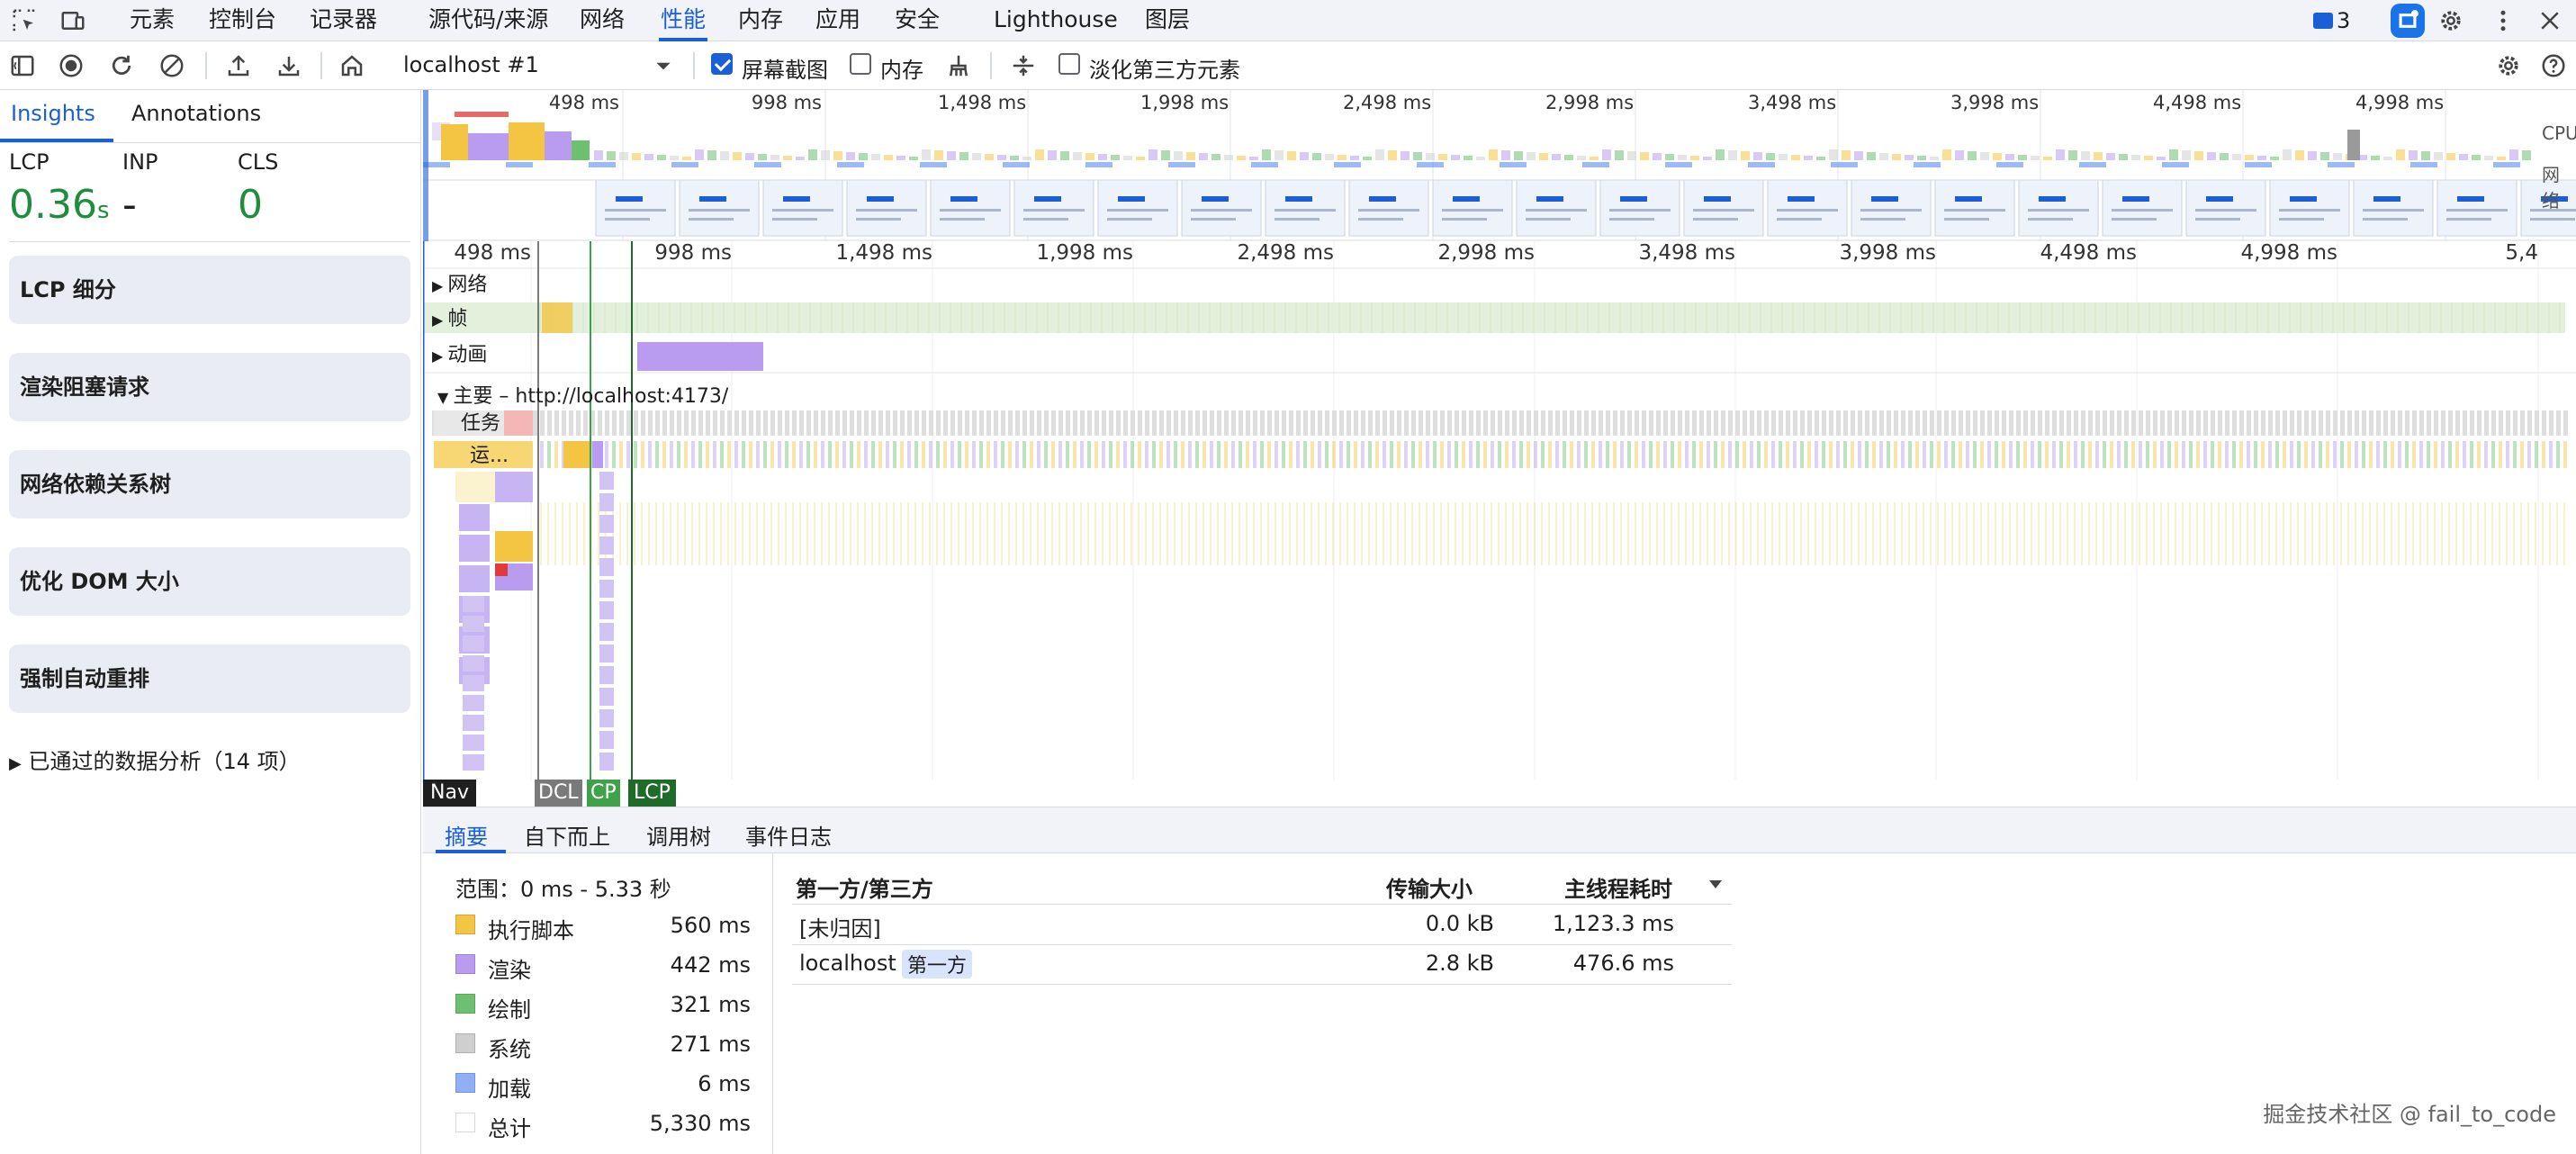 This screenshot has height=1154, width=2576. Describe the element at coordinates (917, 20) in the screenshot. I see `tab-security: 安全` at that location.